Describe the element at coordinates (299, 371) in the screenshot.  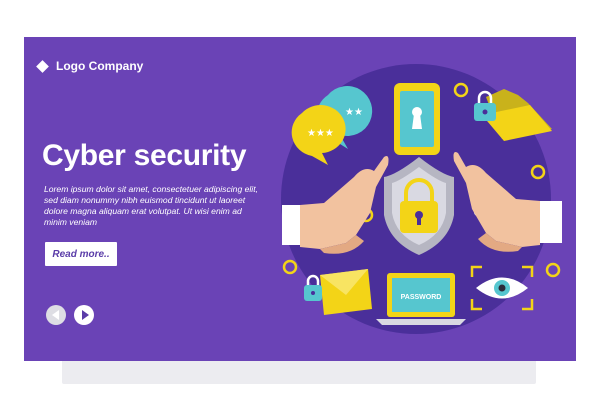
I see `card-shadow` at that location.